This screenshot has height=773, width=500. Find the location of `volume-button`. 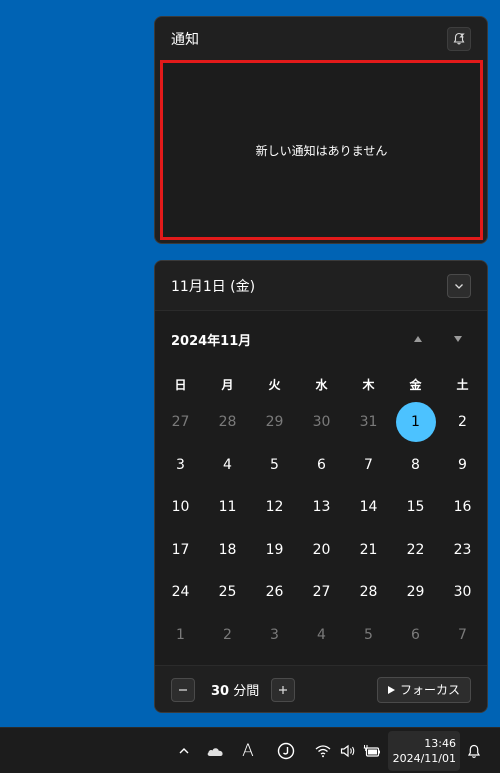

volume-button is located at coordinates (348, 751).